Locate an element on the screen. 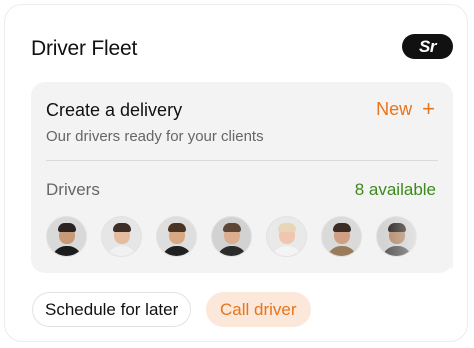  new-label: New is located at coordinates (394, 108).